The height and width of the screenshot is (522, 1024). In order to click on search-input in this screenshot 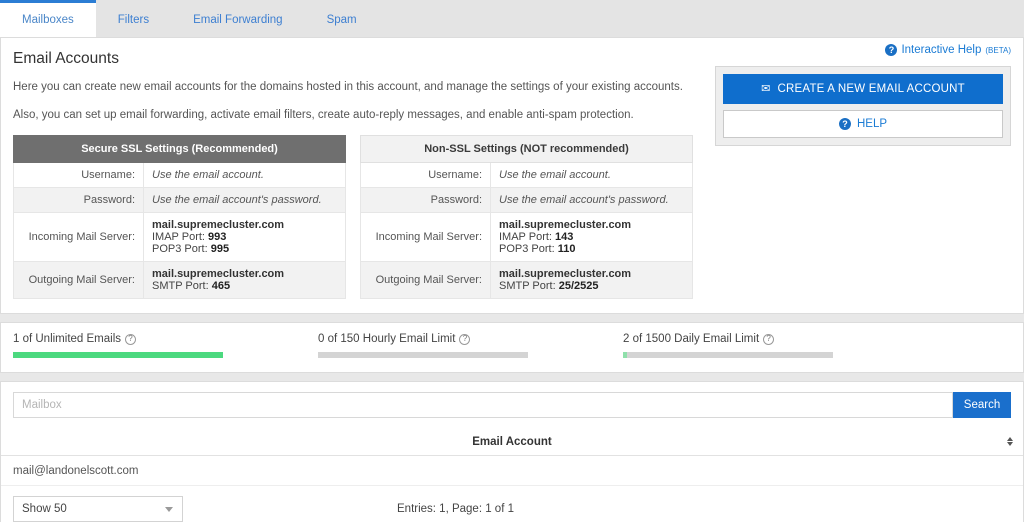, I will do `click(483, 405)`.